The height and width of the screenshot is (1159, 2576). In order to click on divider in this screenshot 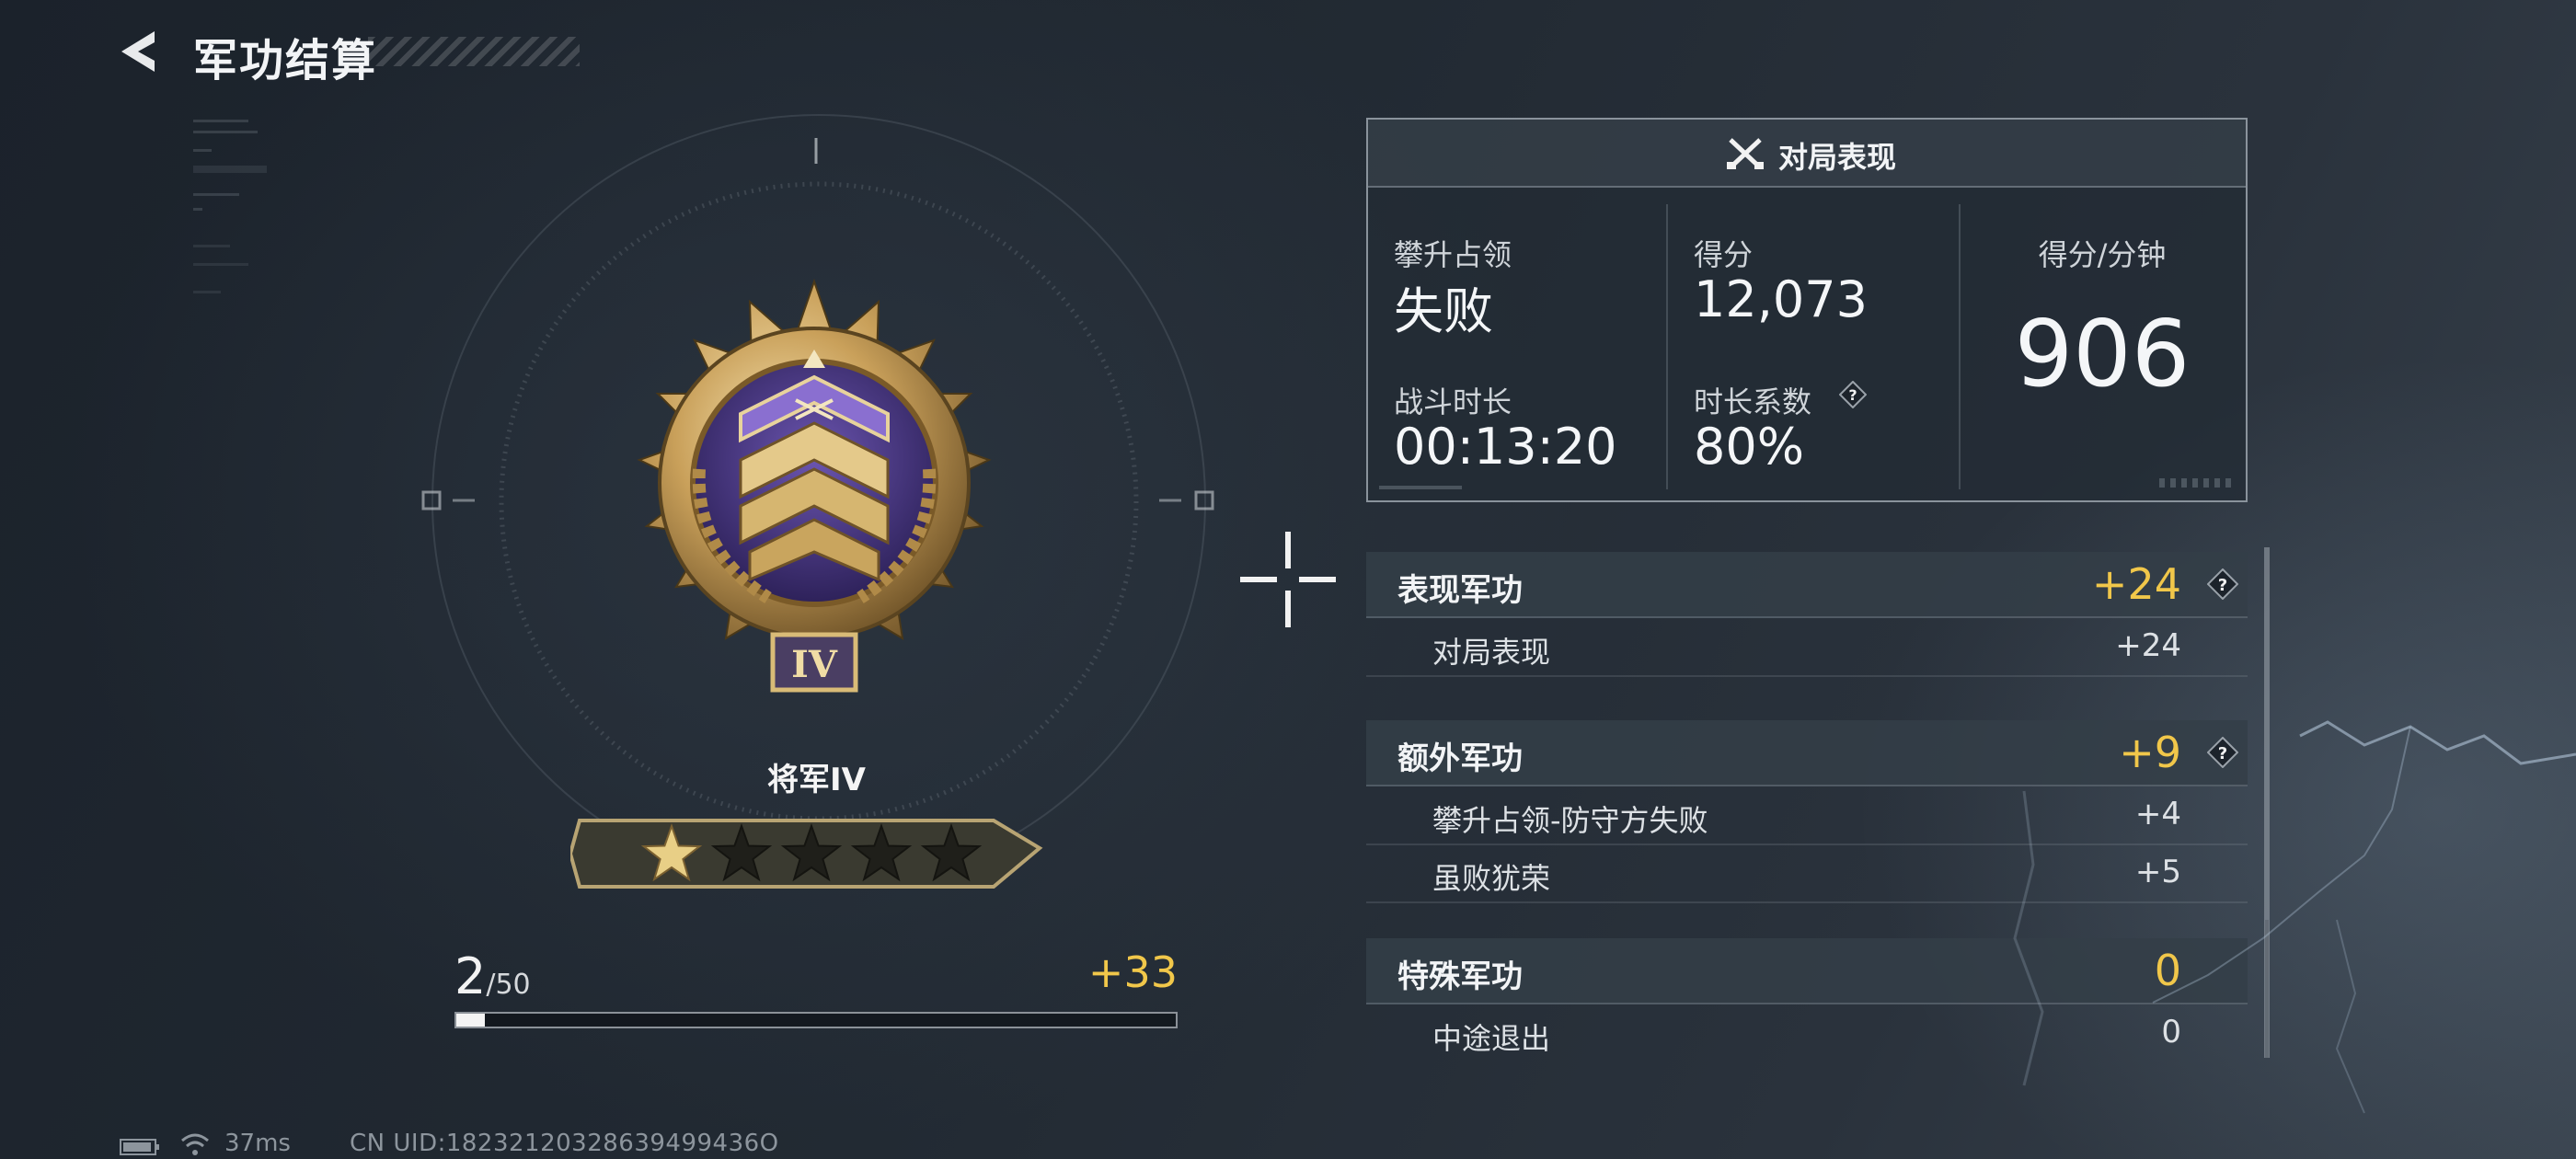, I will do `click(1667, 346)`.